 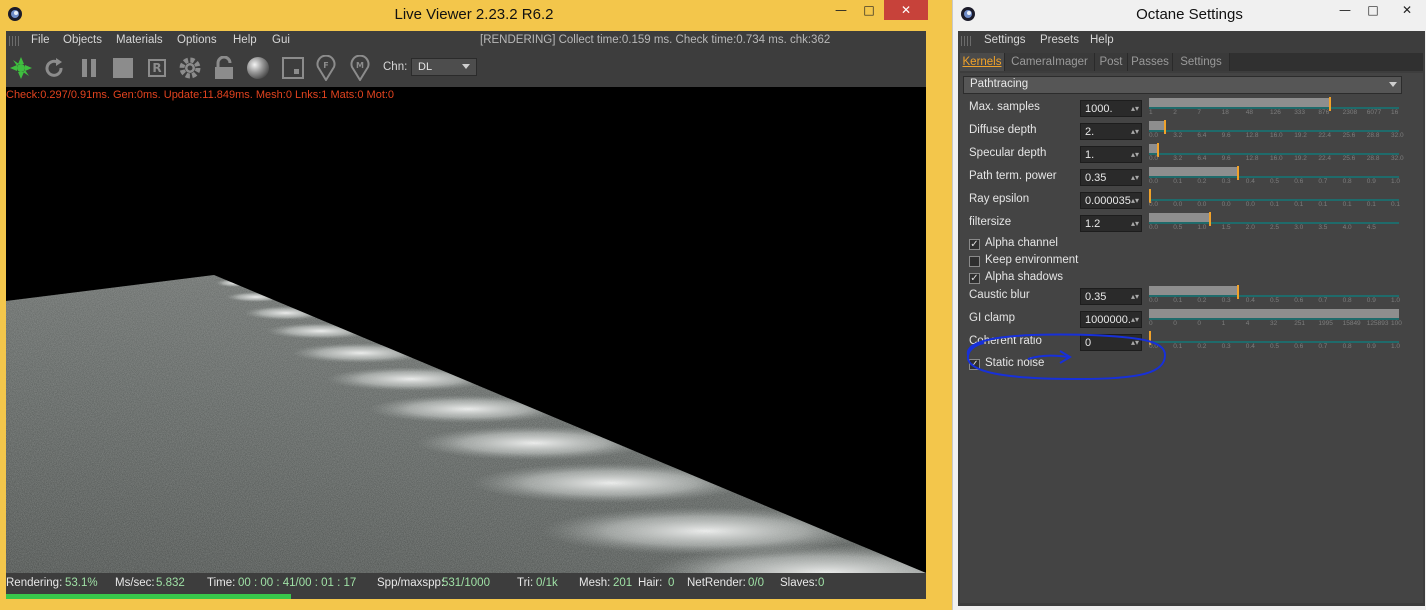 I want to click on svg-text: F, so click(x=325, y=65).